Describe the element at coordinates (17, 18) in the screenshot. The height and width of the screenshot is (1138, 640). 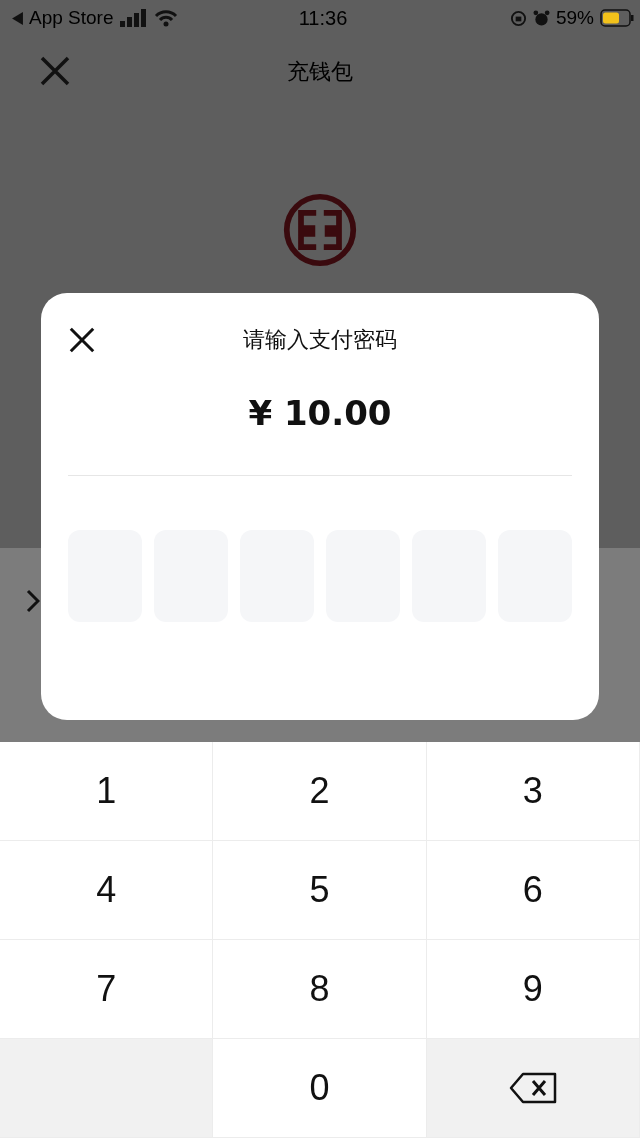
I see `back-caret-icon` at that location.